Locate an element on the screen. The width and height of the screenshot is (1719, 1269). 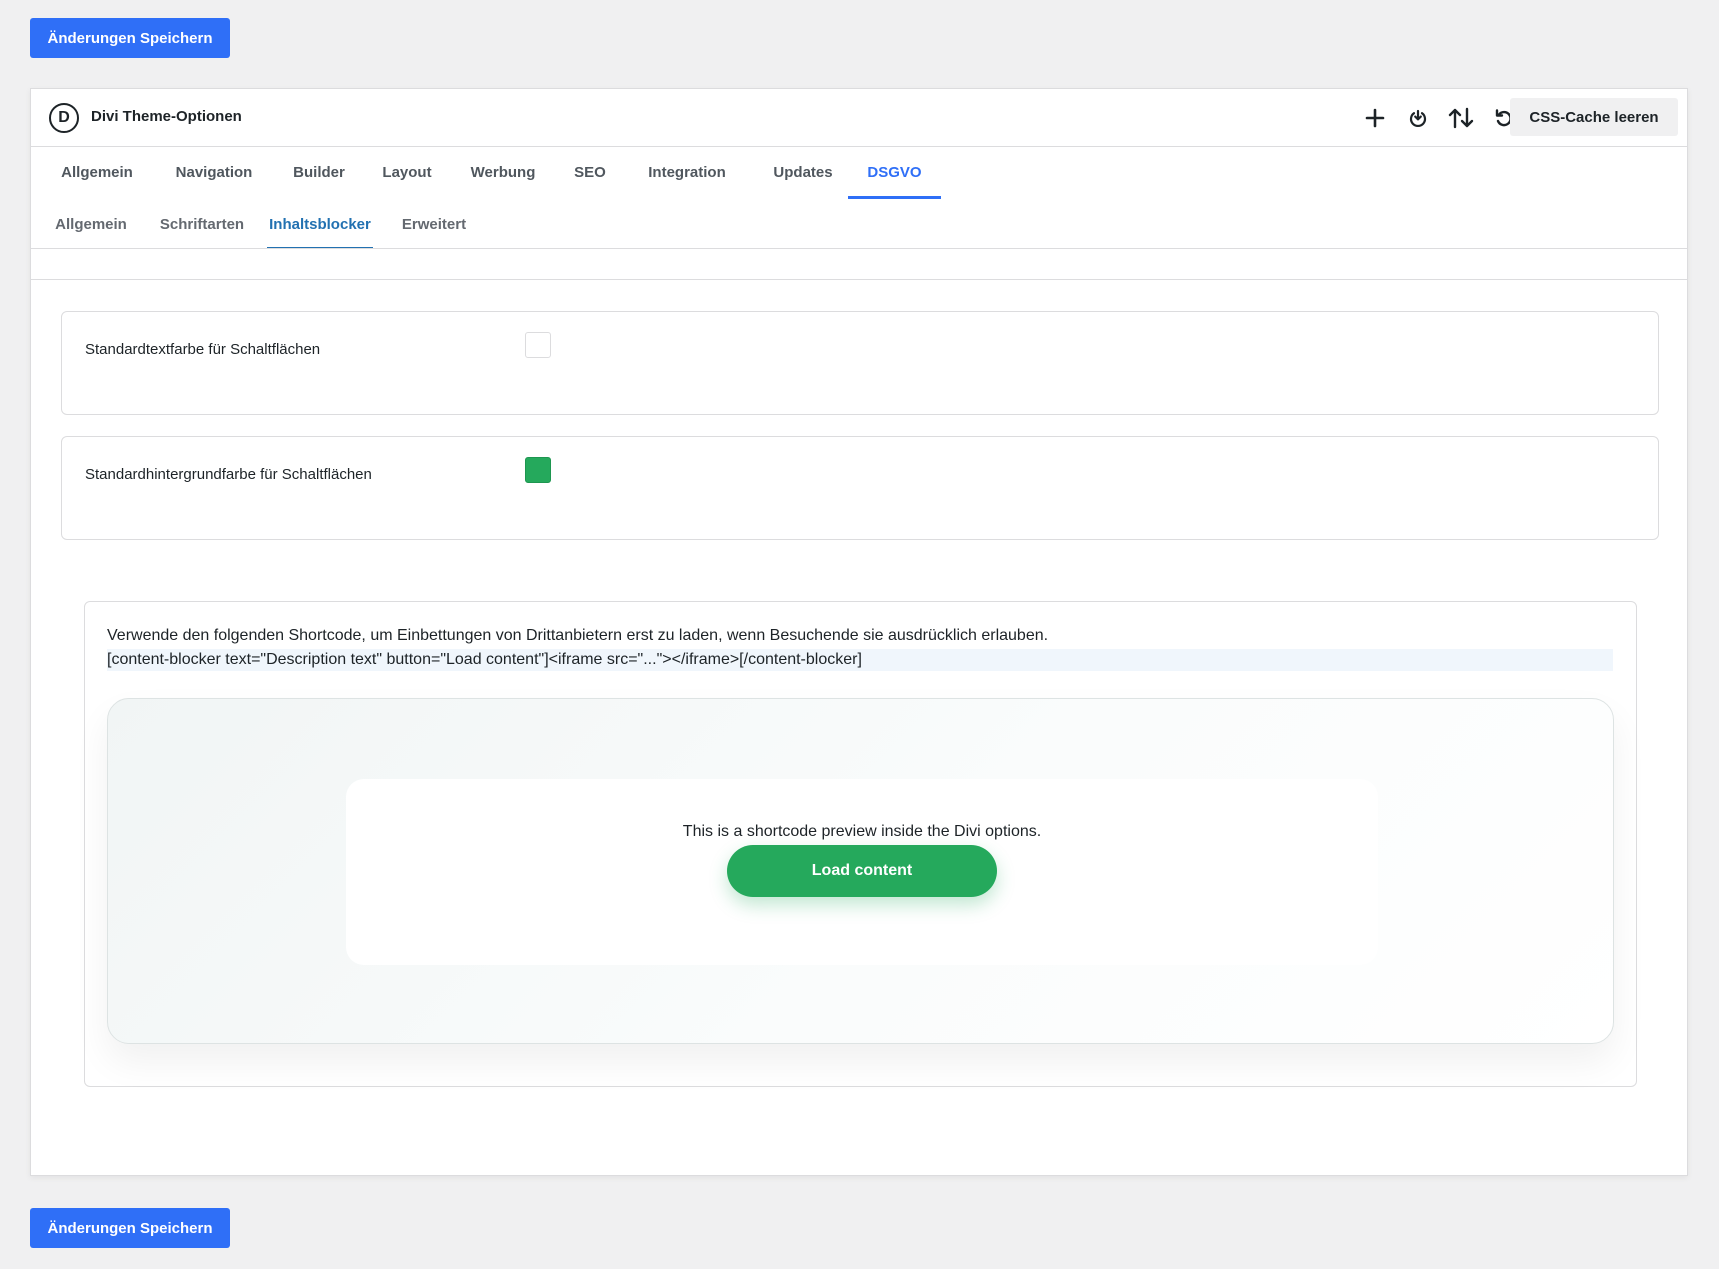
tab-allgemein: Allgemein is located at coordinates (97, 171).